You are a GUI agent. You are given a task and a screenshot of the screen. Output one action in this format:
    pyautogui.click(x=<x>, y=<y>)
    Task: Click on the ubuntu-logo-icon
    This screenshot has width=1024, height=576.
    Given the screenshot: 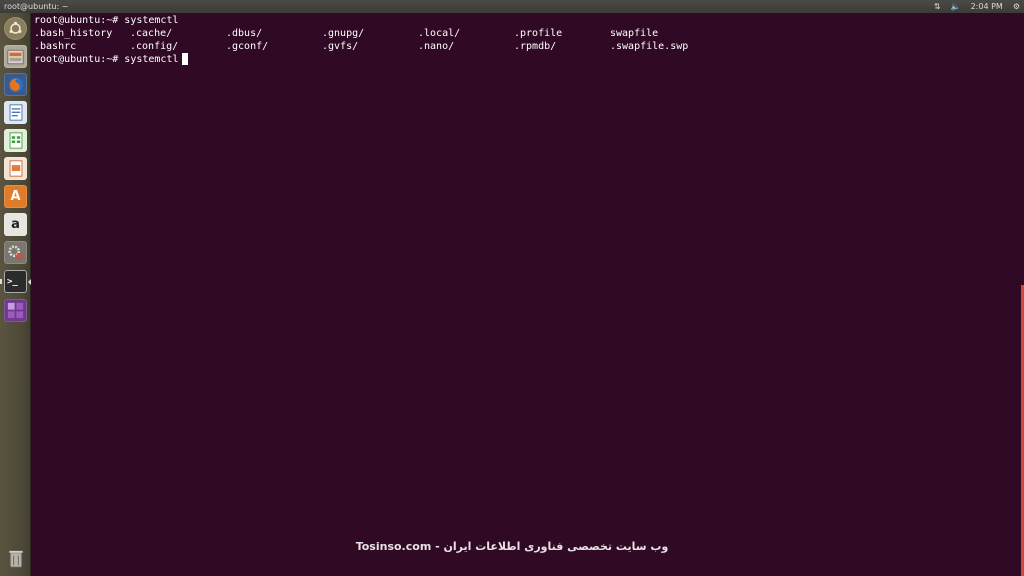 What is the action you would take?
    pyautogui.click(x=15, y=28)
    